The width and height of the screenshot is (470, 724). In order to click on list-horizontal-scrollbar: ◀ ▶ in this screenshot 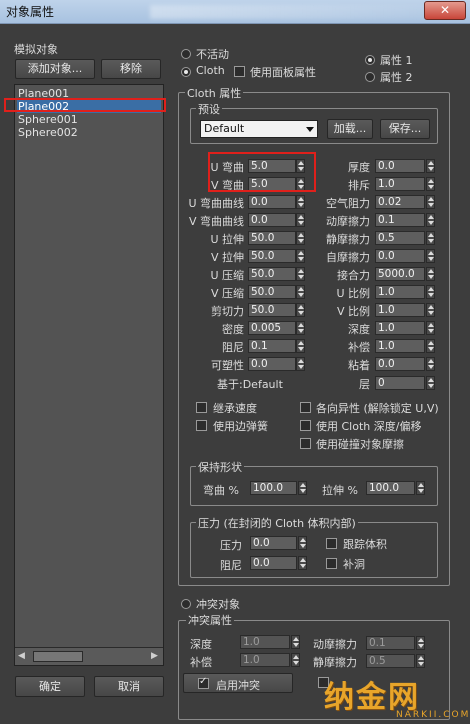, I will do `click(89, 656)`.